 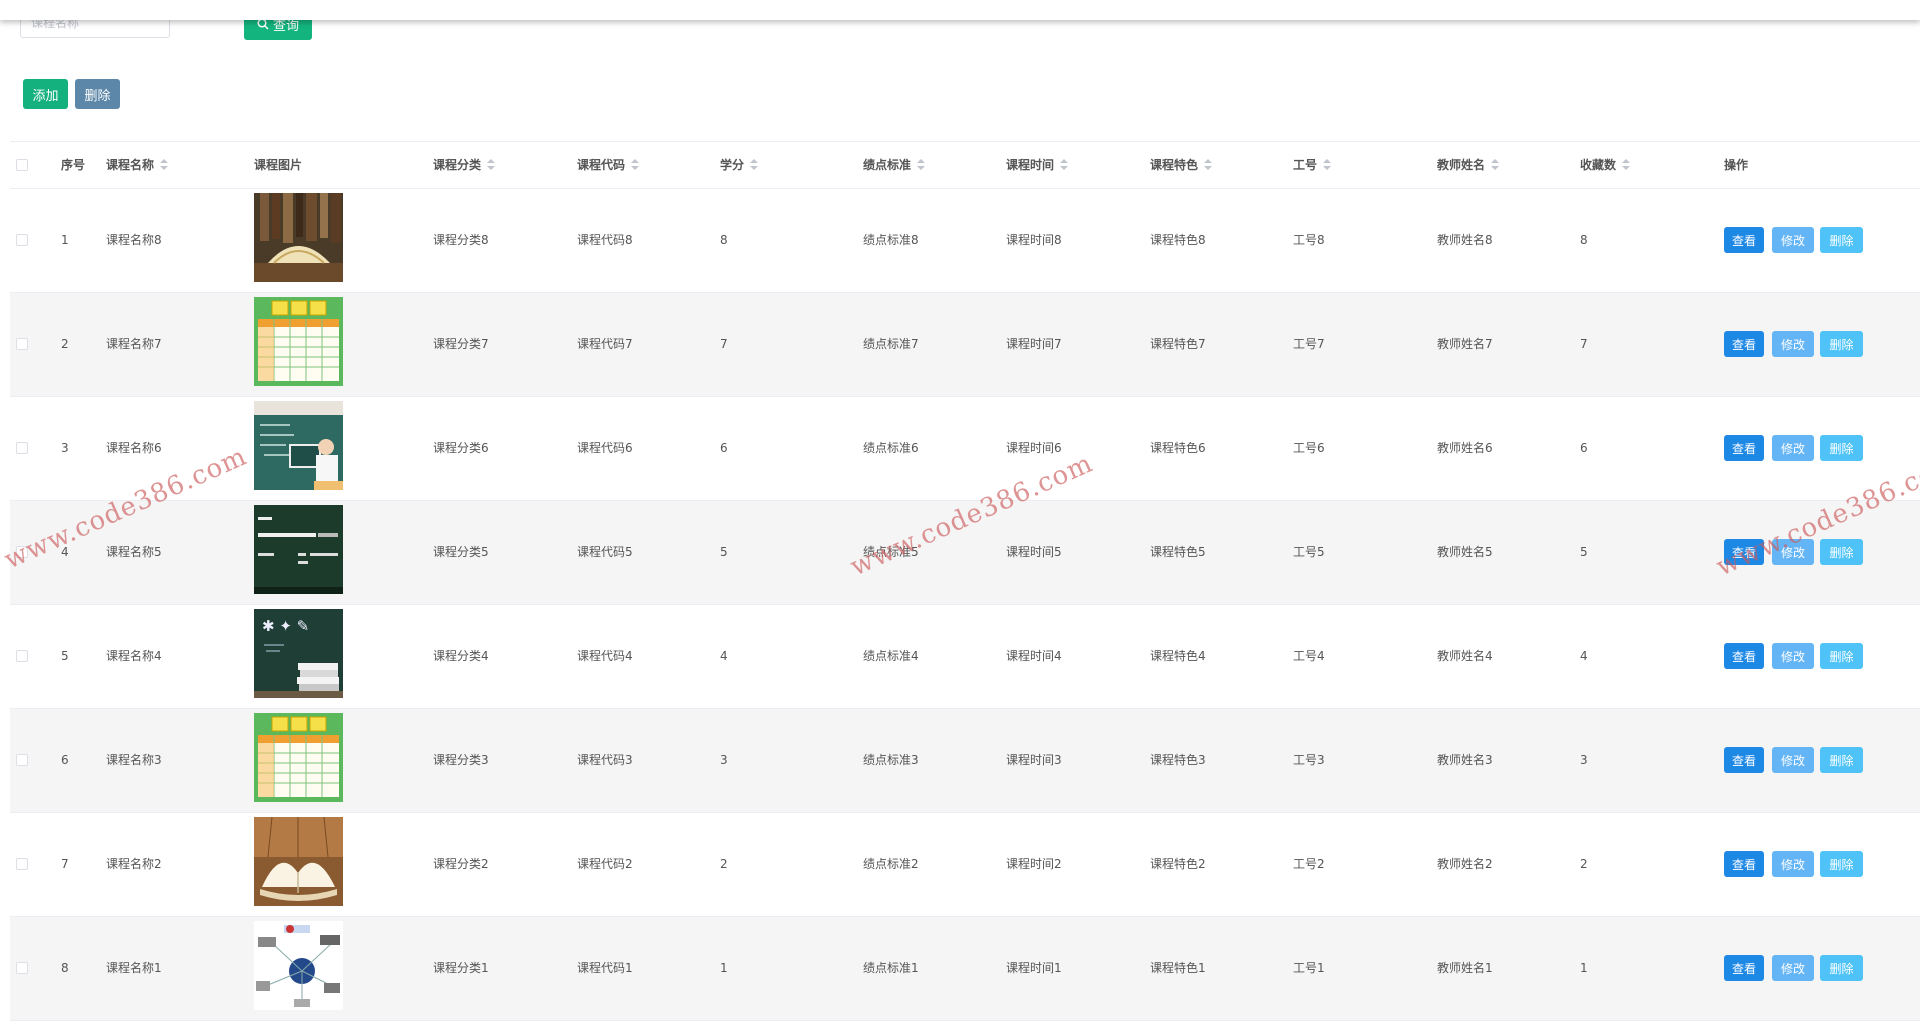 I want to click on cell-code: 课程代码2, so click(x=605, y=864).